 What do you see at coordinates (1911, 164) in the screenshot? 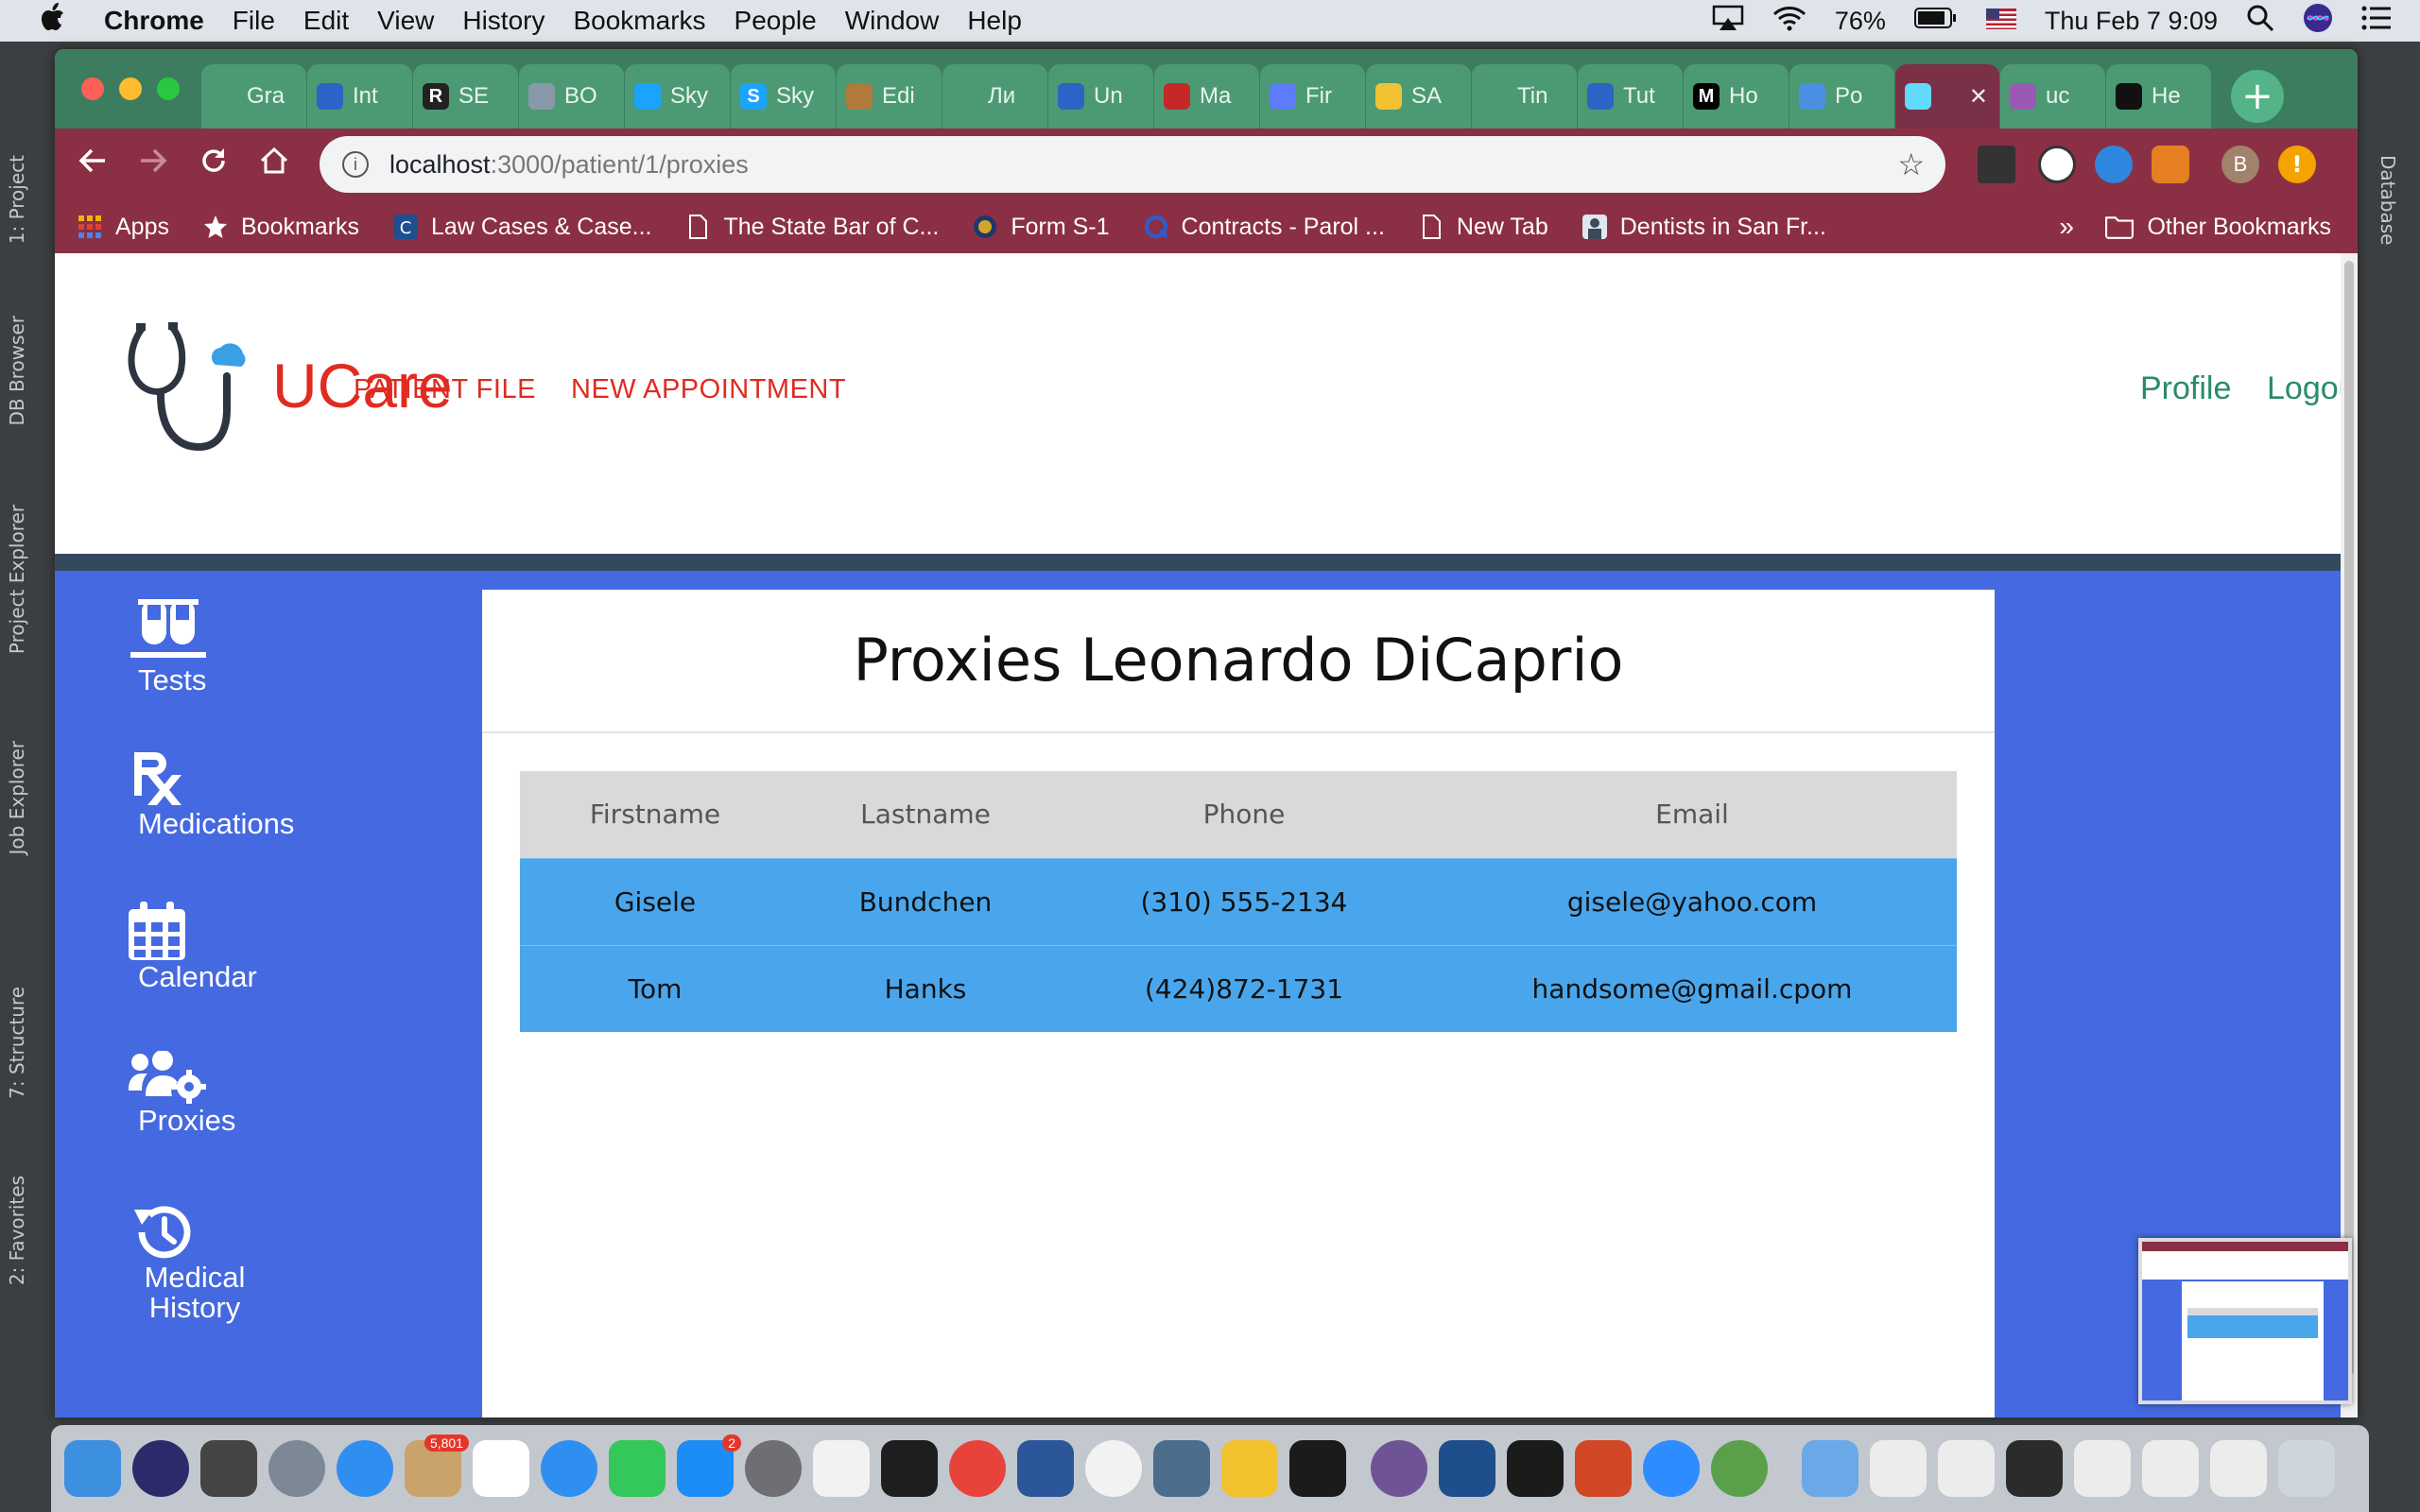
I see `bookmark-star-icon: ☆` at bounding box center [1911, 164].